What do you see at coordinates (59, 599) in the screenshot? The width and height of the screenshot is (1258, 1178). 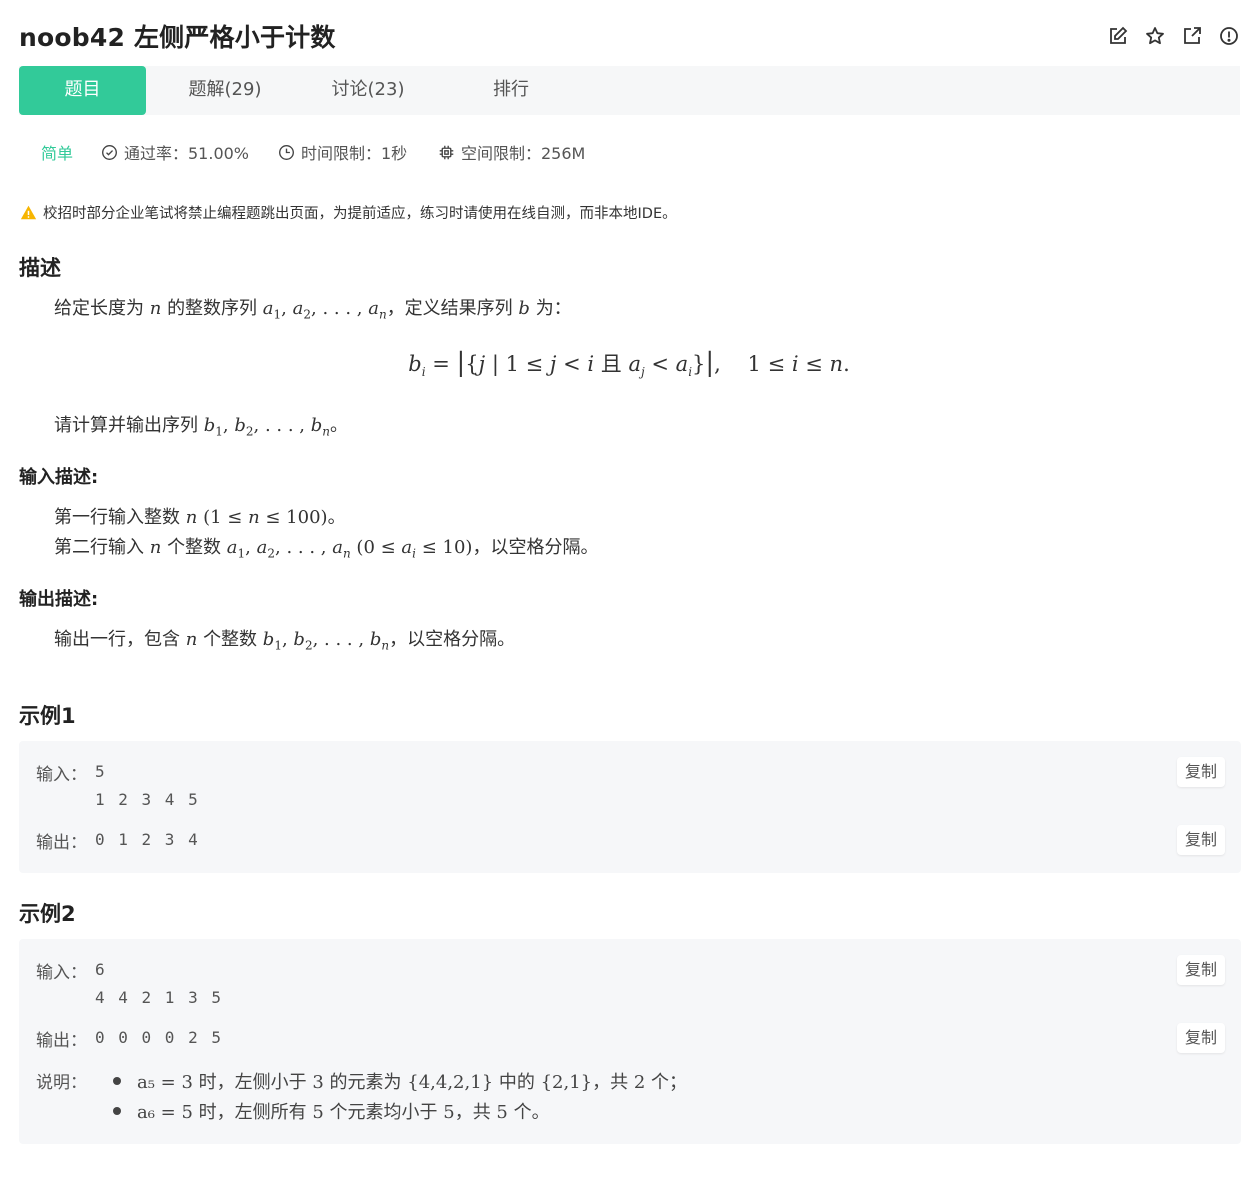 I see `output-description-heading: 输出描述:` at bounding box center [59, 599].